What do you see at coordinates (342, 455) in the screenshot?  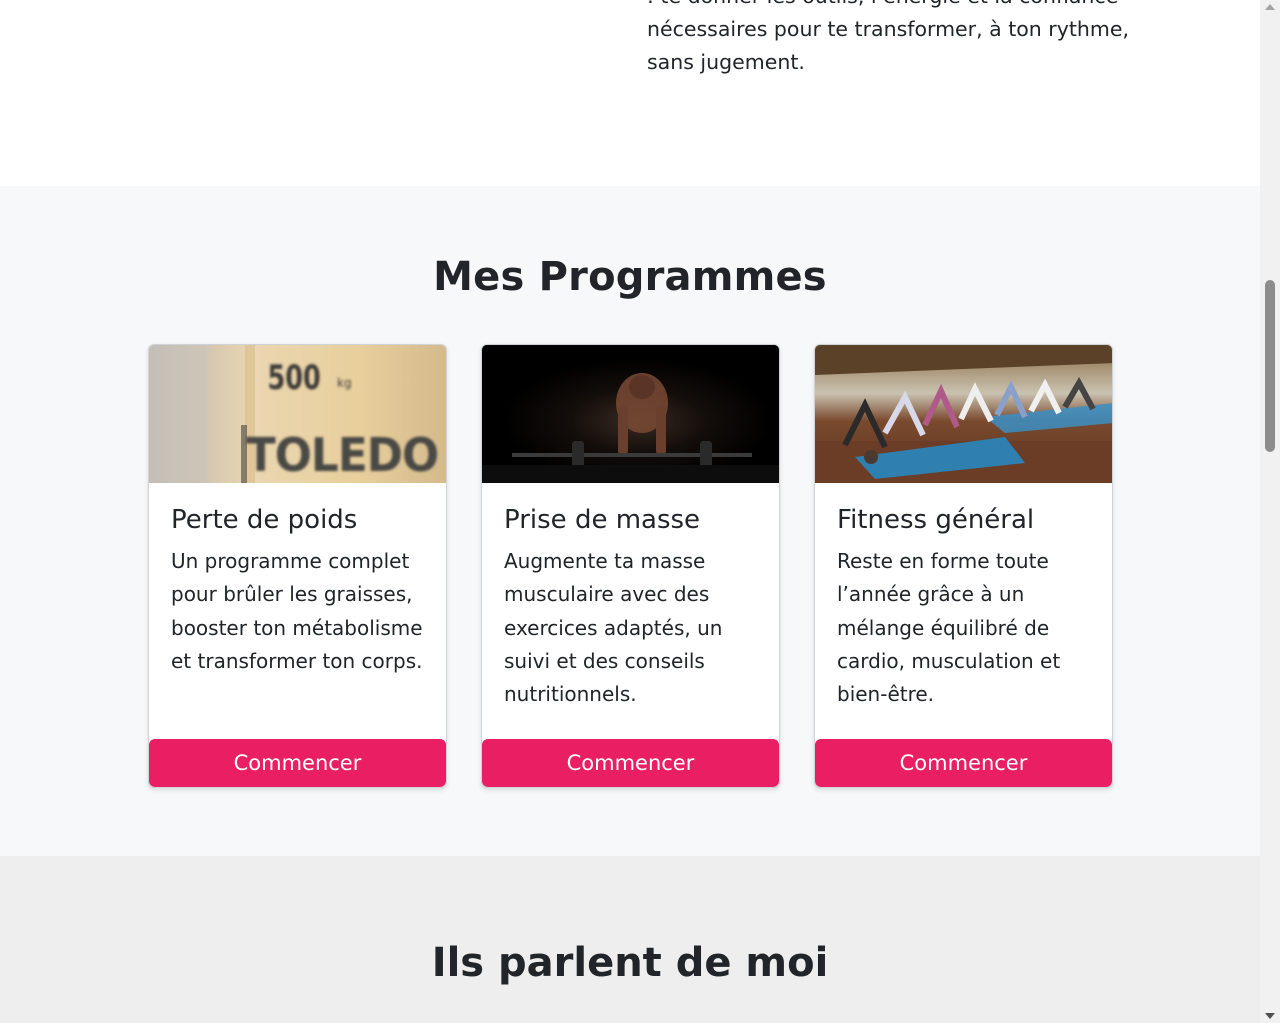 I see `scale-toledo-label: TOLEDO` at bounding box center [342, 455].